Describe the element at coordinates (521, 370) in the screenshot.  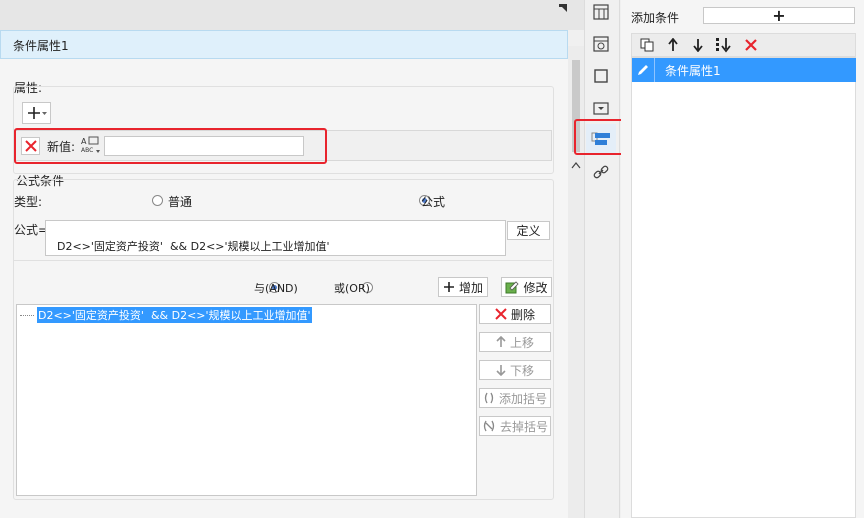
I see `move-down-label: 下移` at that location.